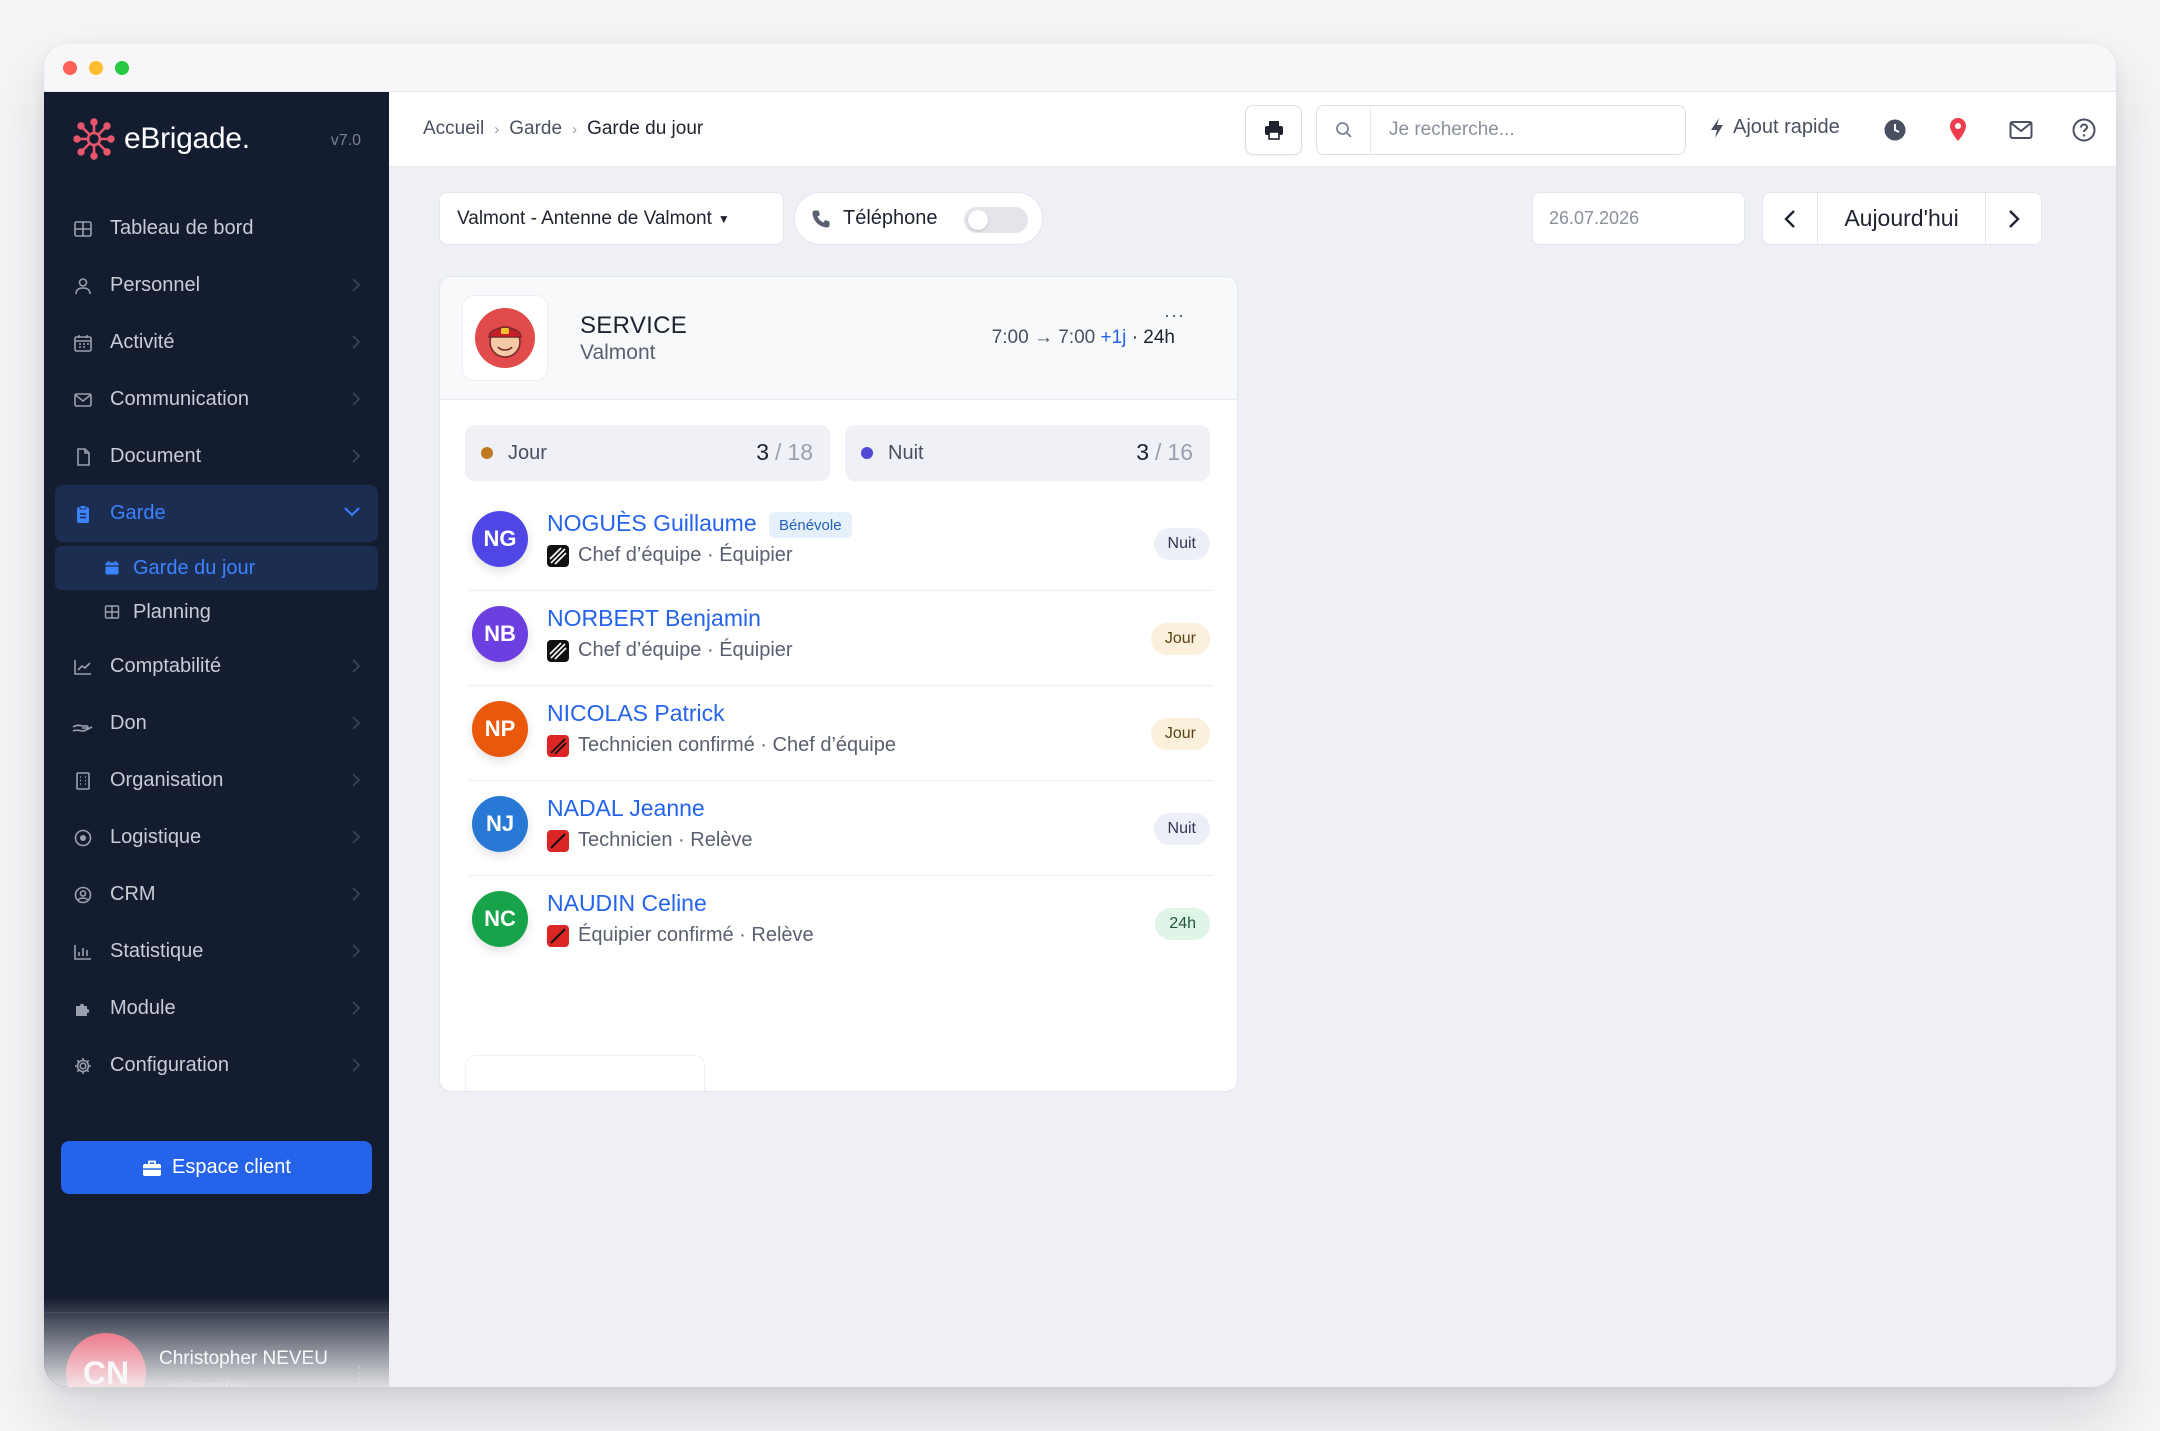 This screenshot has height=1431, width=2160. I want to click on firefighter-icon, so click(505, 338).